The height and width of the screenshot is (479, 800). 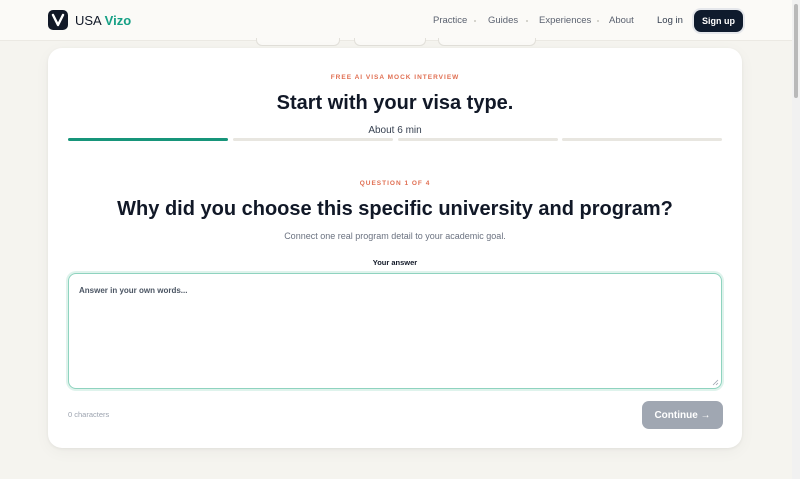 What do you see at coordinates (395, 103) in the screenshot?
I see `page-title: Start with your visa type.` at bounding box center [395, 103].